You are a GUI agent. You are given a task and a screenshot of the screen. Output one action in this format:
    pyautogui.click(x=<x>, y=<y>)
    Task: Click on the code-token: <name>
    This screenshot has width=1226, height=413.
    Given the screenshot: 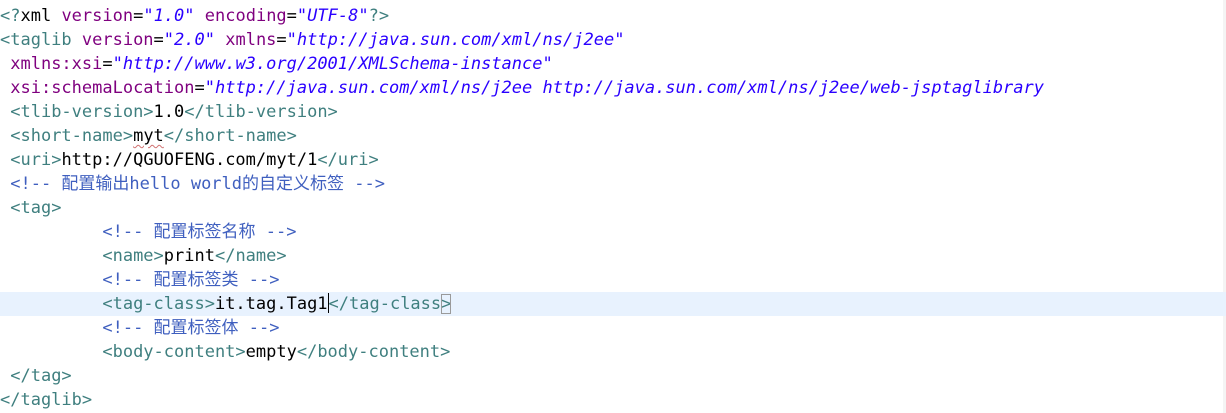 What is the action you would take?
    pyautogui.click(x=133, y=256)
    